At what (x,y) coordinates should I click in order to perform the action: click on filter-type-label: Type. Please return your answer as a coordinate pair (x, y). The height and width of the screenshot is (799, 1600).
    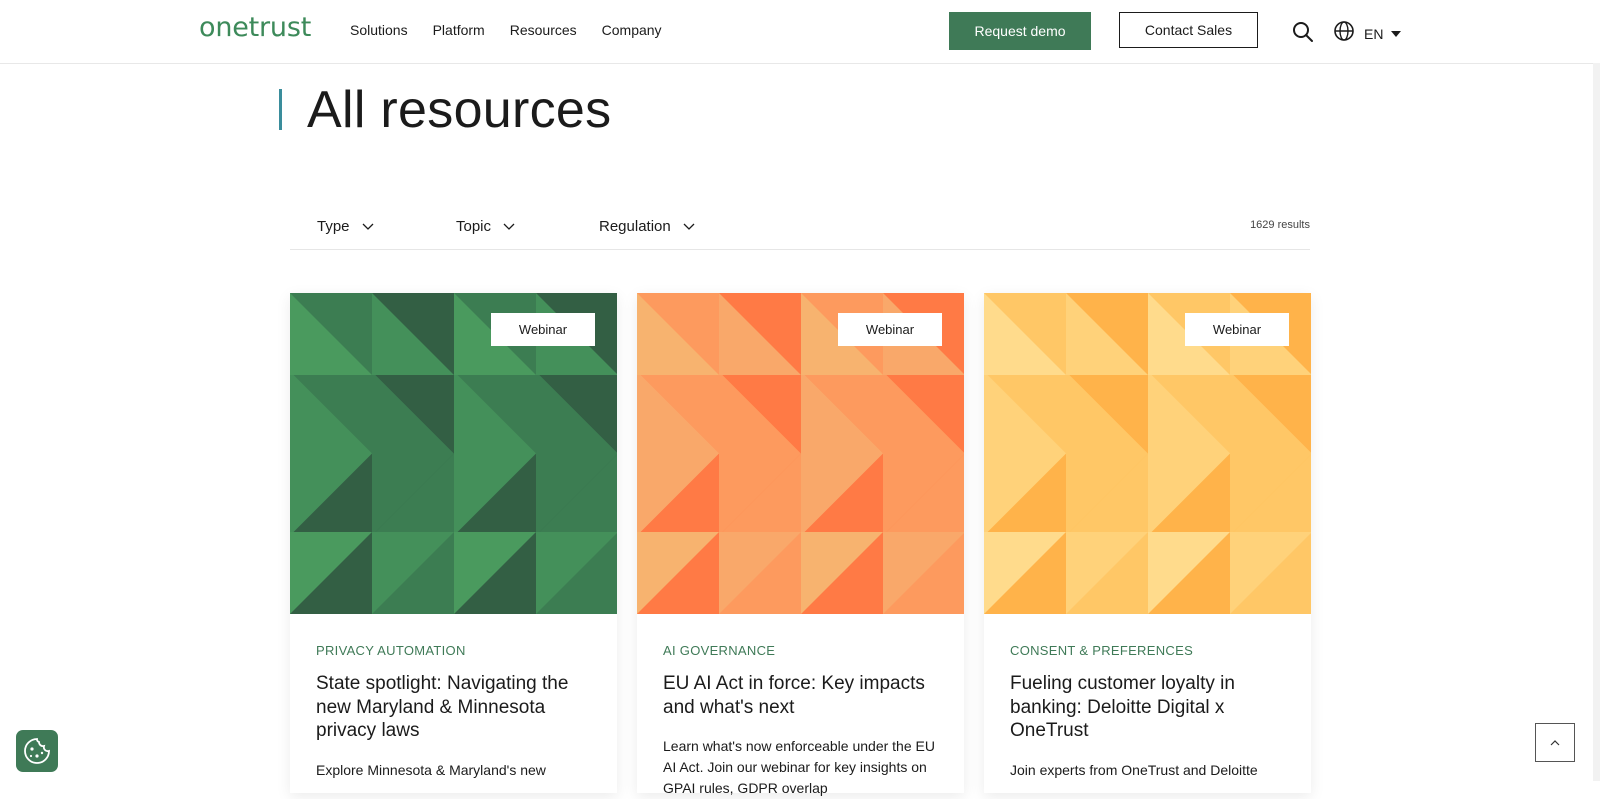
    Looking at the image, I should click on (333, 226).